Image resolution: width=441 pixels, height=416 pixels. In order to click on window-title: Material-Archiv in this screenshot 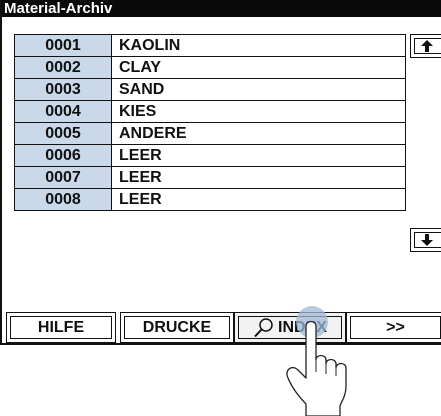, I will do `click(221, 8)`.